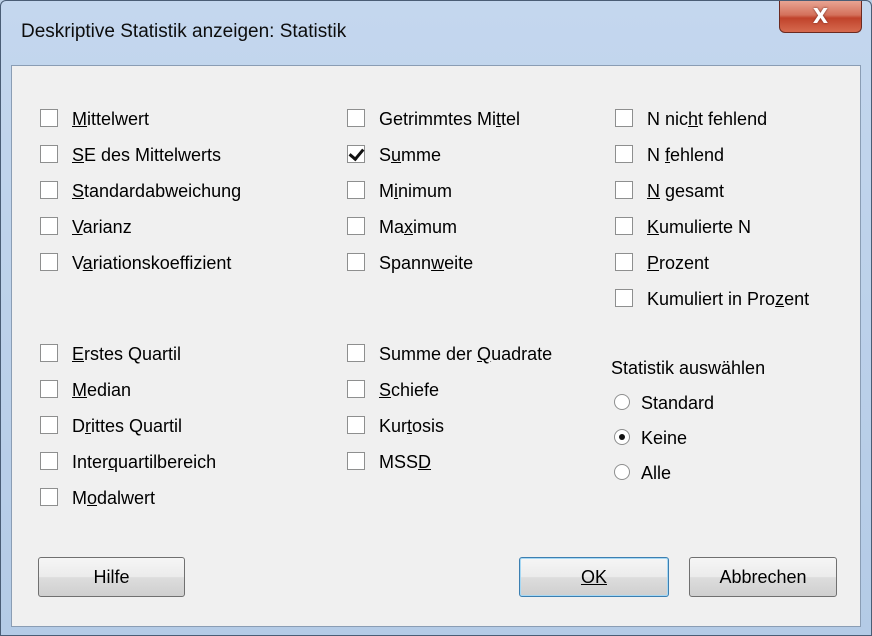  I want to click on checkbox-label: N fehlend, so click(686, 155).